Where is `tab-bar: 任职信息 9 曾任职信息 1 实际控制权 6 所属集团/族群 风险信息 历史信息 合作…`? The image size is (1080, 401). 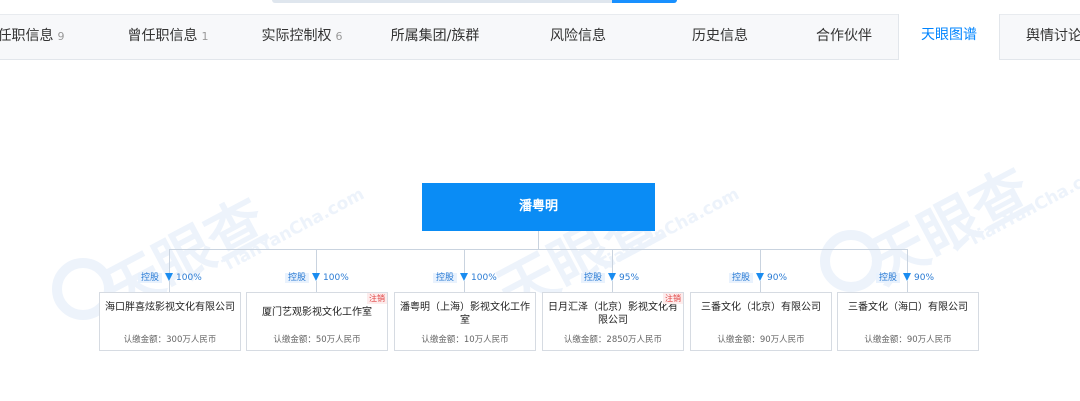 tab-bar: 任职信息 9 曾任职信息 1 实际控制权 6 所属集团/族群 风险信息 历史信息 合作… is located at coordinates (540, 37).